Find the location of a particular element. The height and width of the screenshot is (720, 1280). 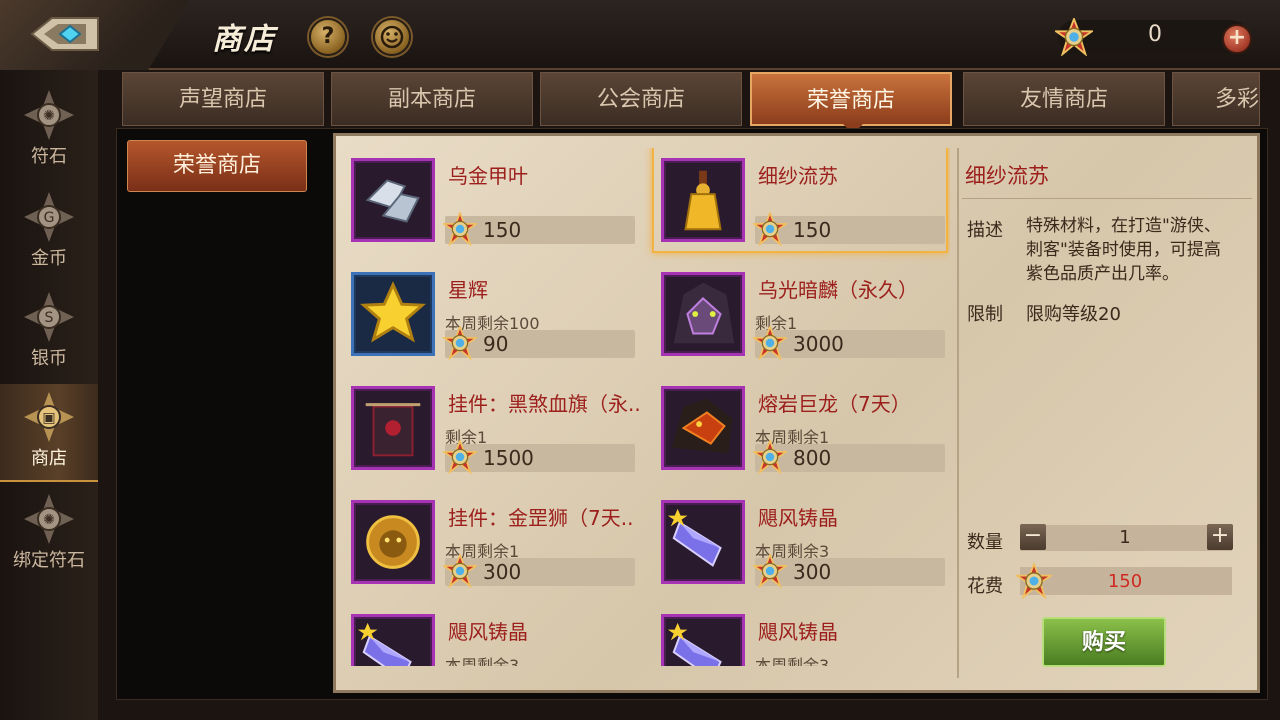

sidebar-item-0: ✺ 符石 is located at coordinates (49, 130).